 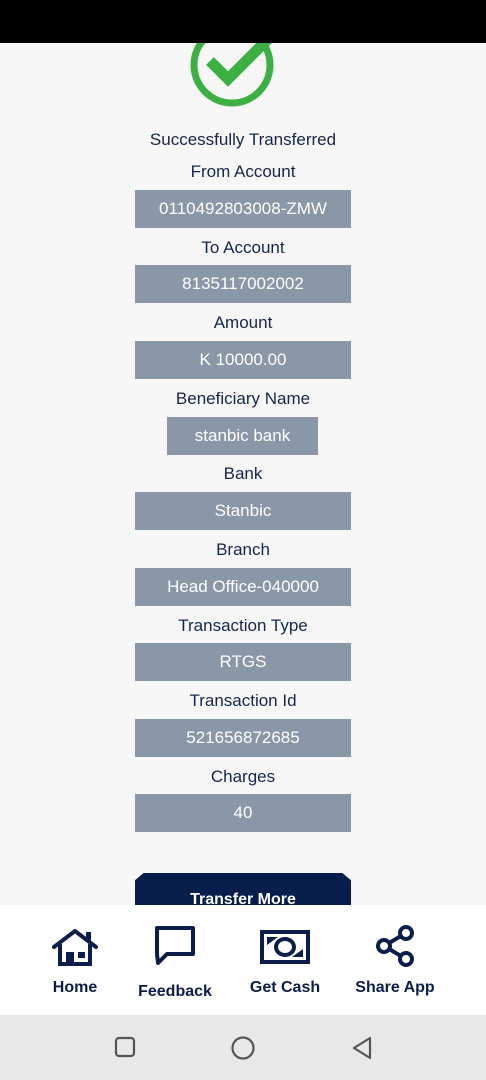 I want to click on nav-feedback: Feedback, so click(x=175, y=960).